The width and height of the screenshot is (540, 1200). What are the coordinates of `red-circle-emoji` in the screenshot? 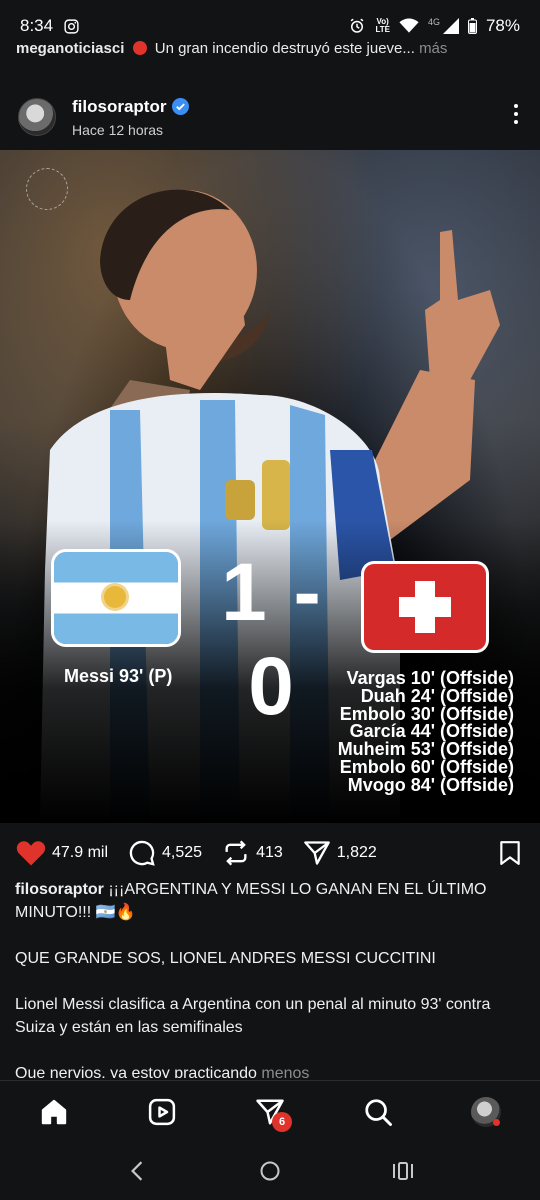 It's located at (139, 48).